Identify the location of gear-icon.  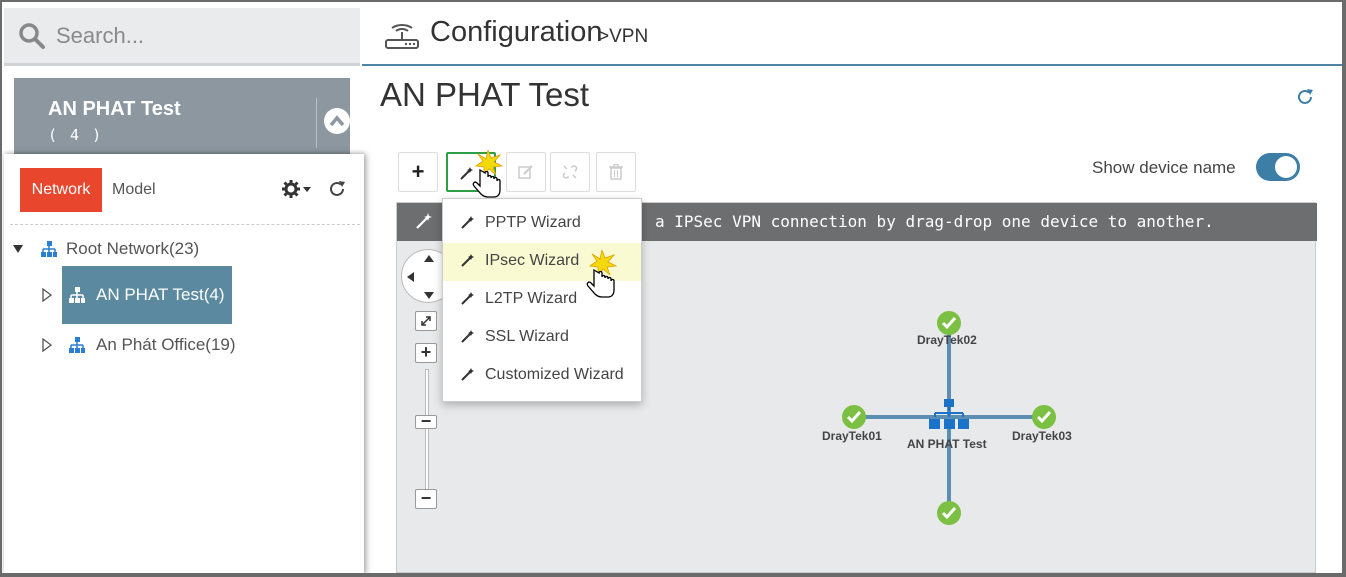
(297, 189).